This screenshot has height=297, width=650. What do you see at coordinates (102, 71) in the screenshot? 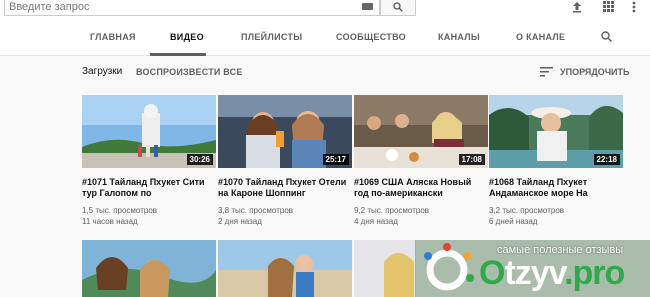
I see `section-title: Загрузки` at bounding box center [102, 71].